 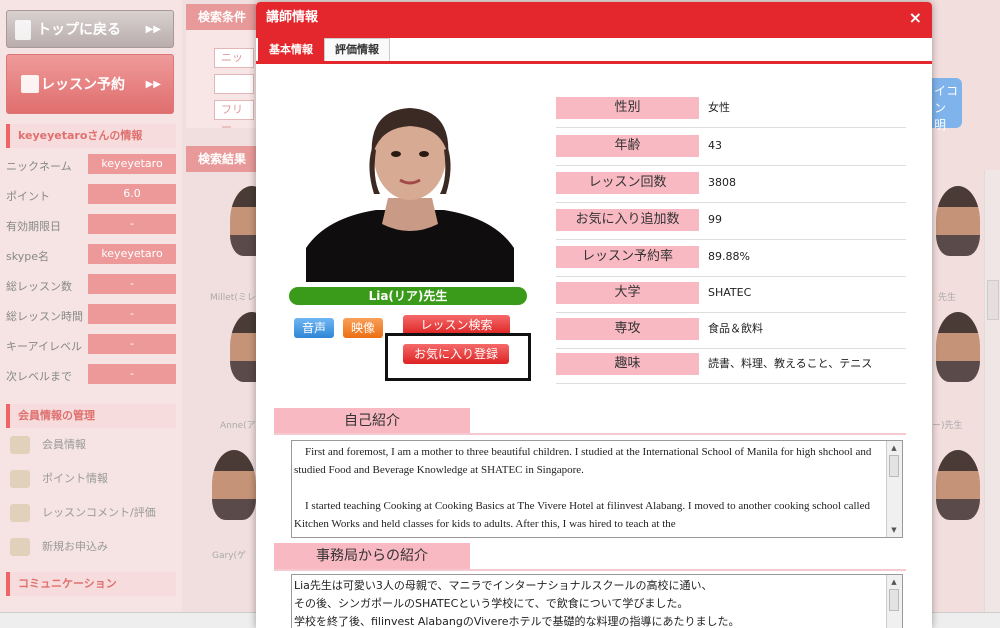 I want to click on attr-key: レッスン回数, so click(x=627, y=183).